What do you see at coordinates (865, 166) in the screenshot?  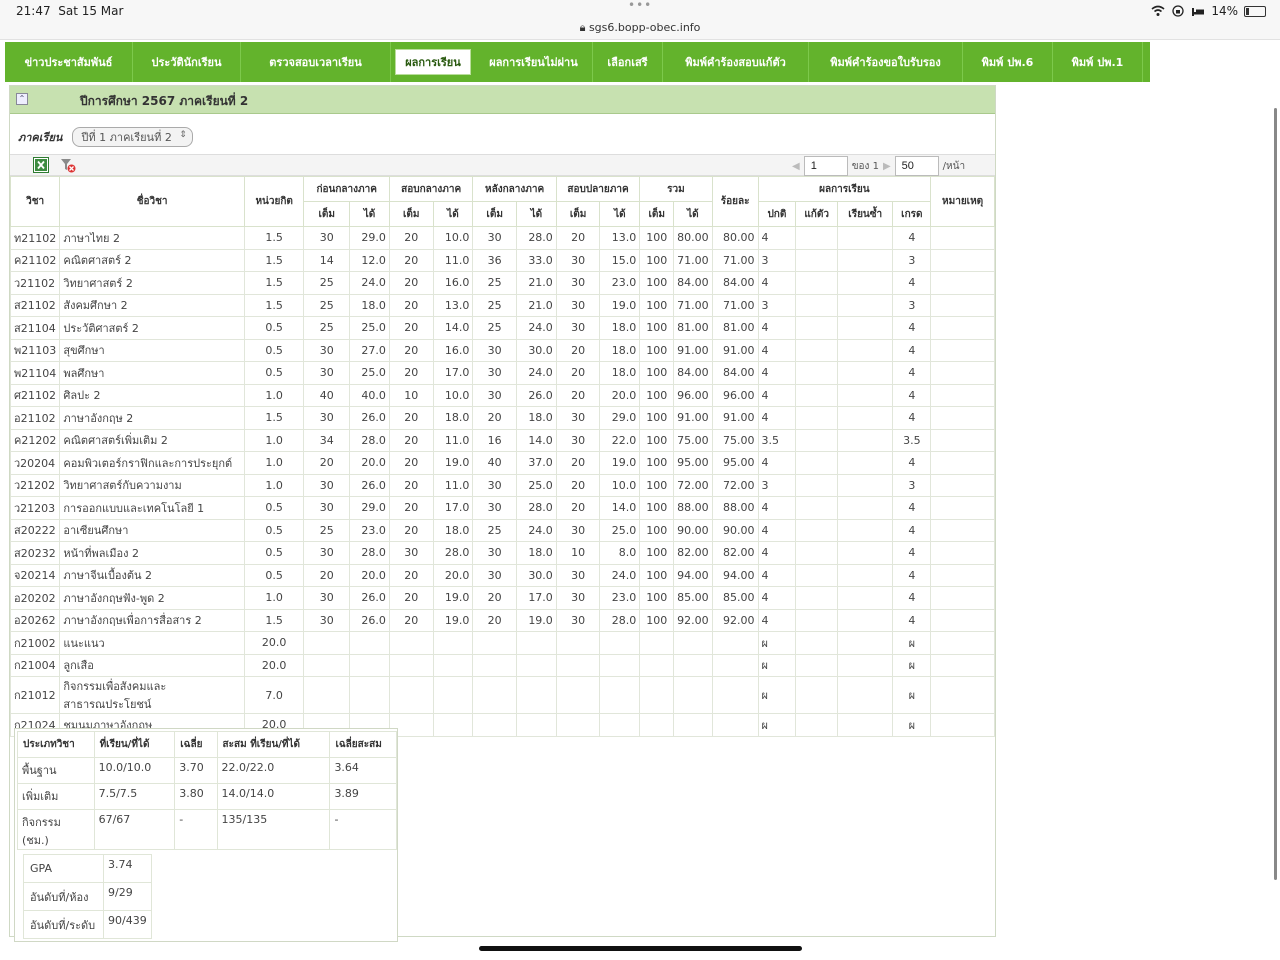 I see `page-of-label: ของ 1` at bounding box center [865, 166].